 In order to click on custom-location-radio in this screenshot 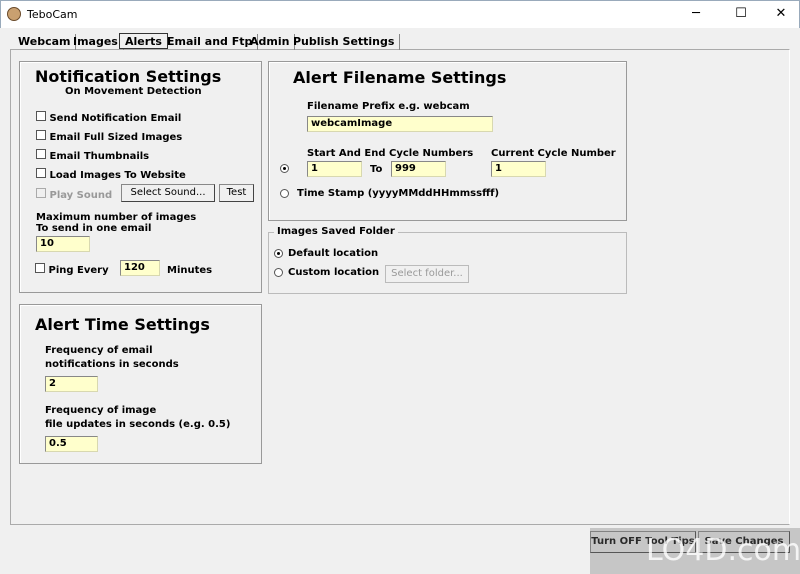, I will do `click(278, 272)`.